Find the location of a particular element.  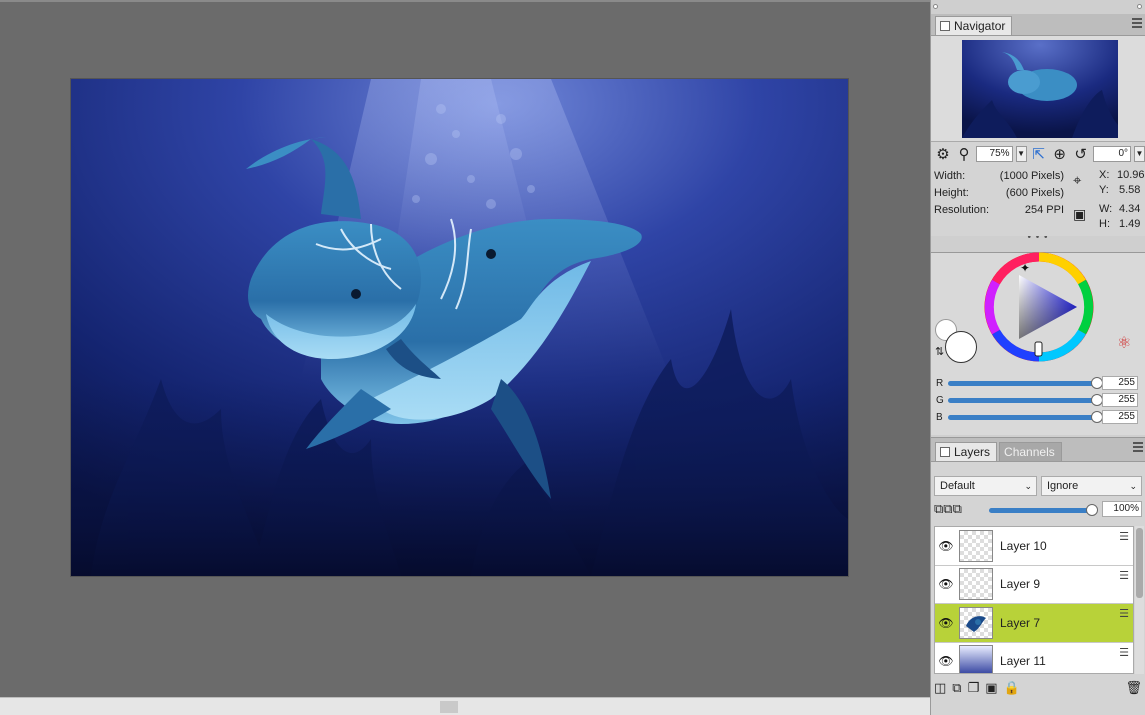

layer-item-layer-7: 👁 Layer 7 ☰ is located at coordinates (1034, 623).